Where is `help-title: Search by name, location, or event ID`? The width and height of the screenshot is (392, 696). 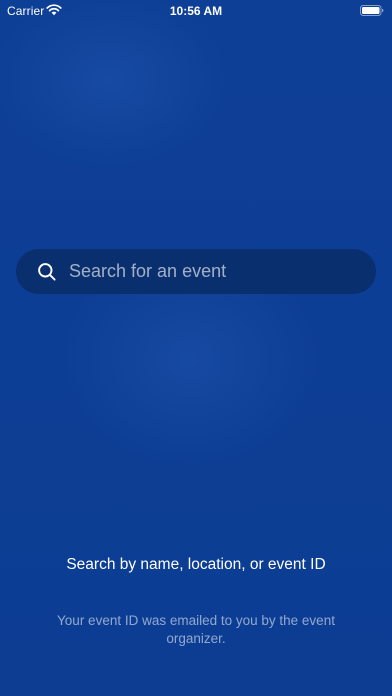
help-title: Search by name, location, or event ID is located at coordinates (196, 564).